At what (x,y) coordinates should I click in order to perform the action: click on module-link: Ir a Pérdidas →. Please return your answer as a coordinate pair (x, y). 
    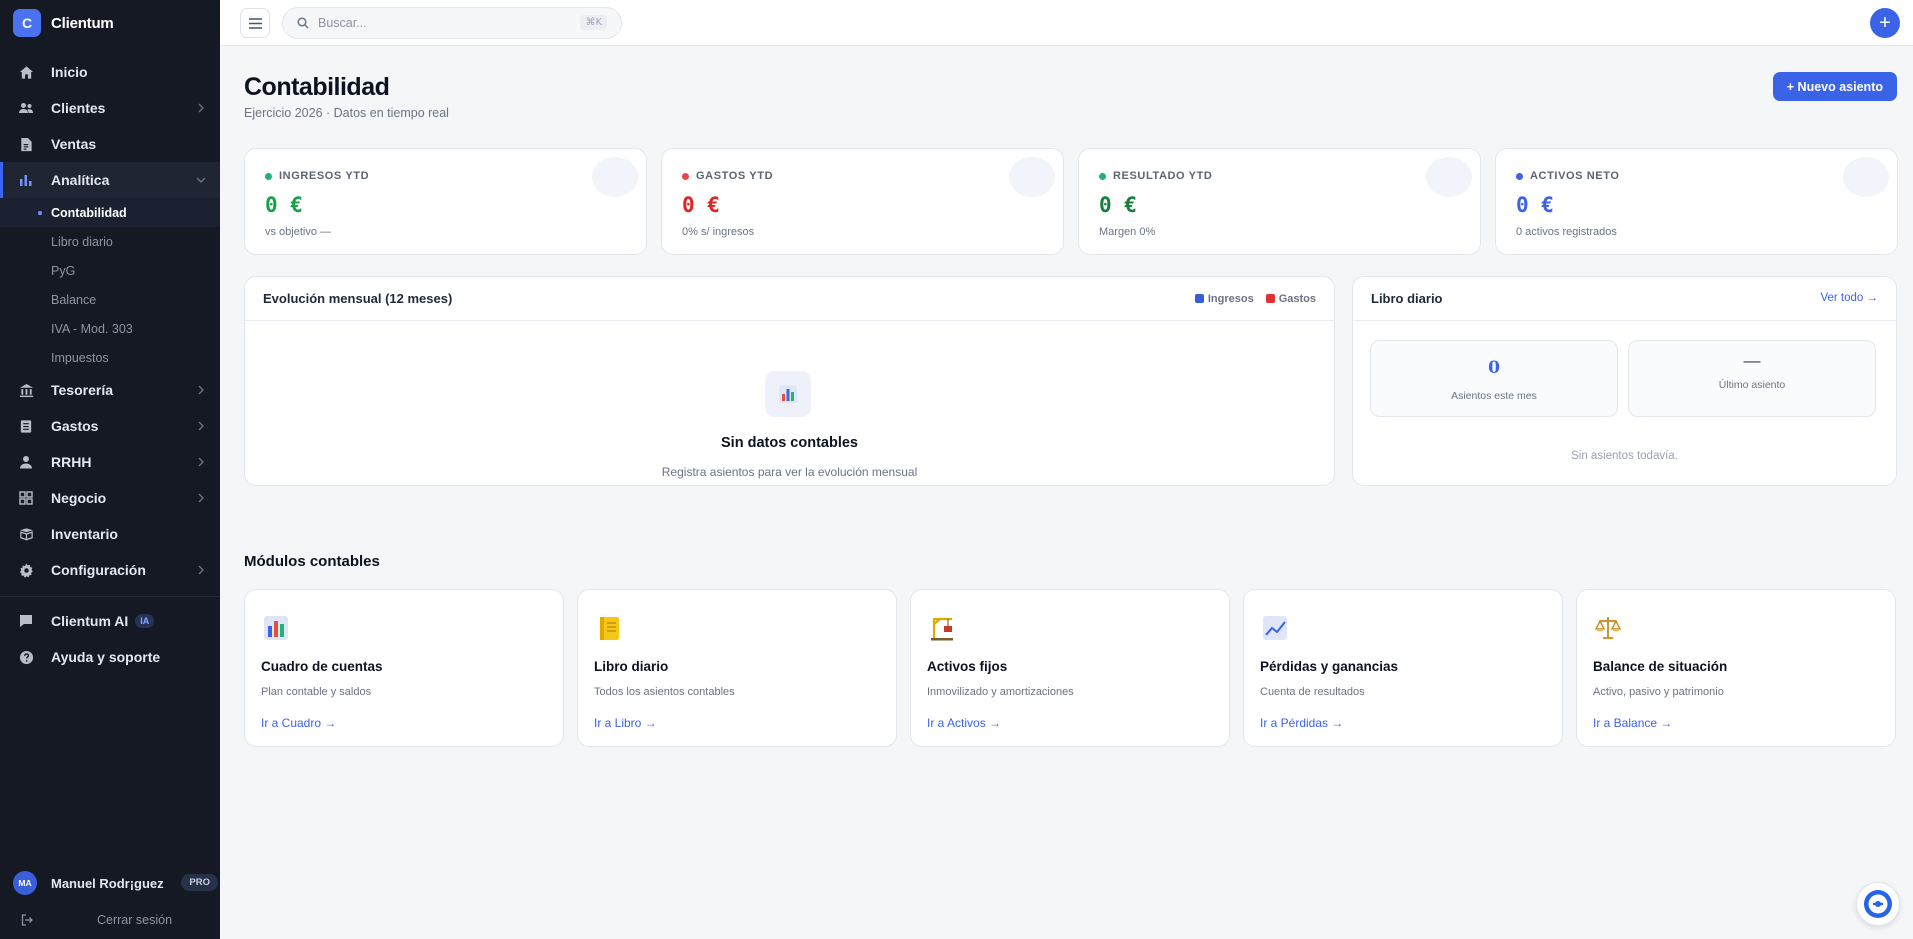
    Looking at the image, I should click on (1301, 723).